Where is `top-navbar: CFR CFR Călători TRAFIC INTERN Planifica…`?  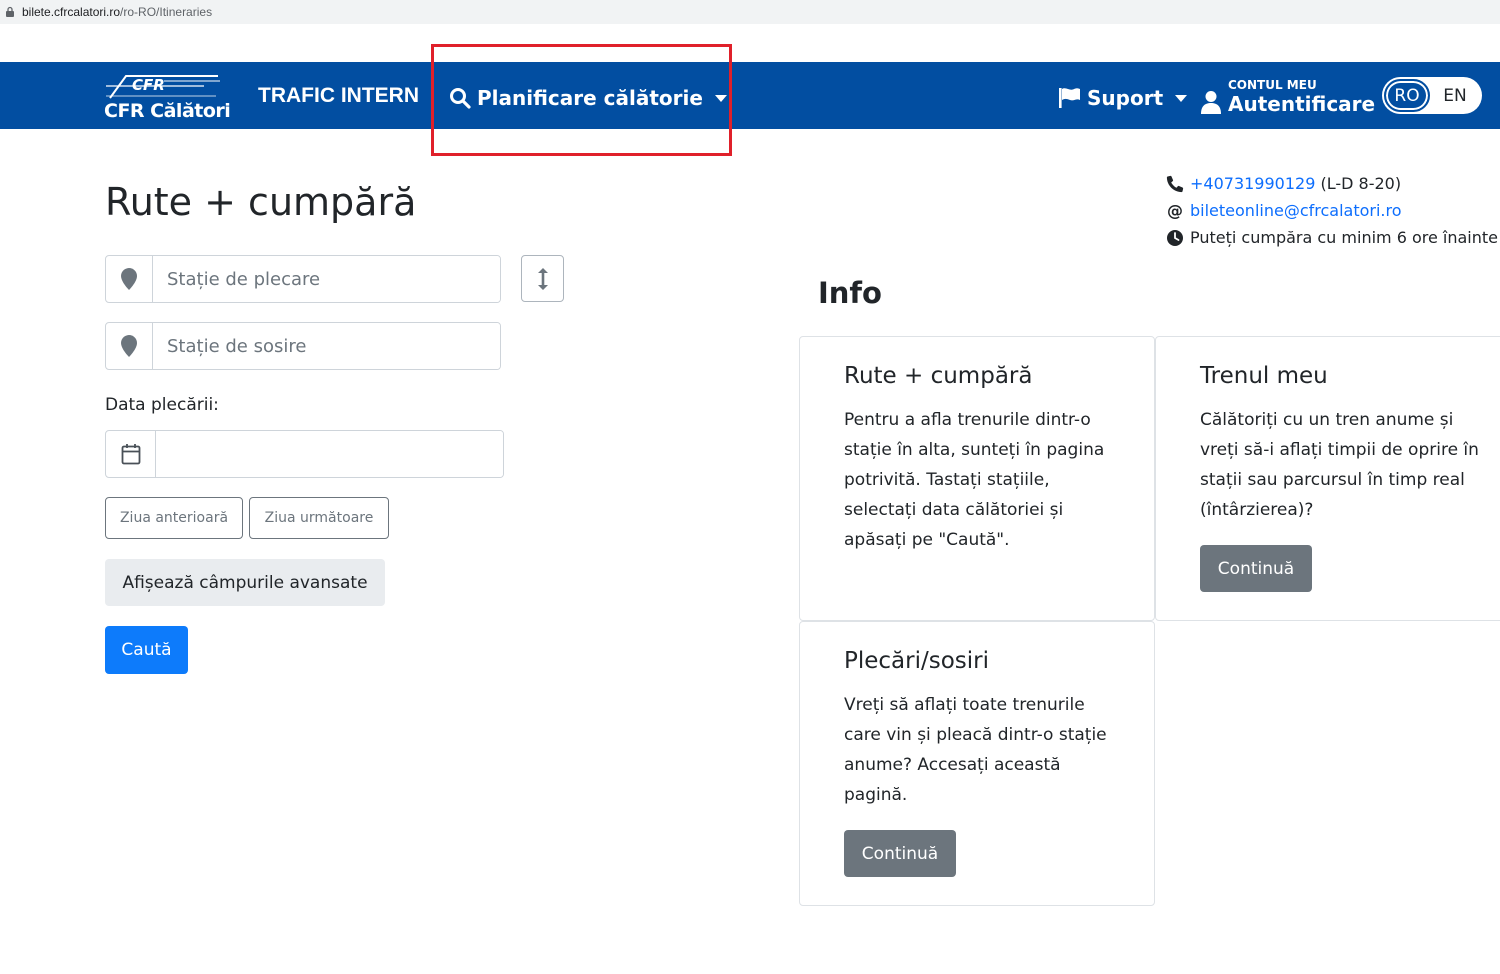
top-navbar: CFR CFR Călători TRAFIC INTERN Planifica… is located at coordinates (750, 95).